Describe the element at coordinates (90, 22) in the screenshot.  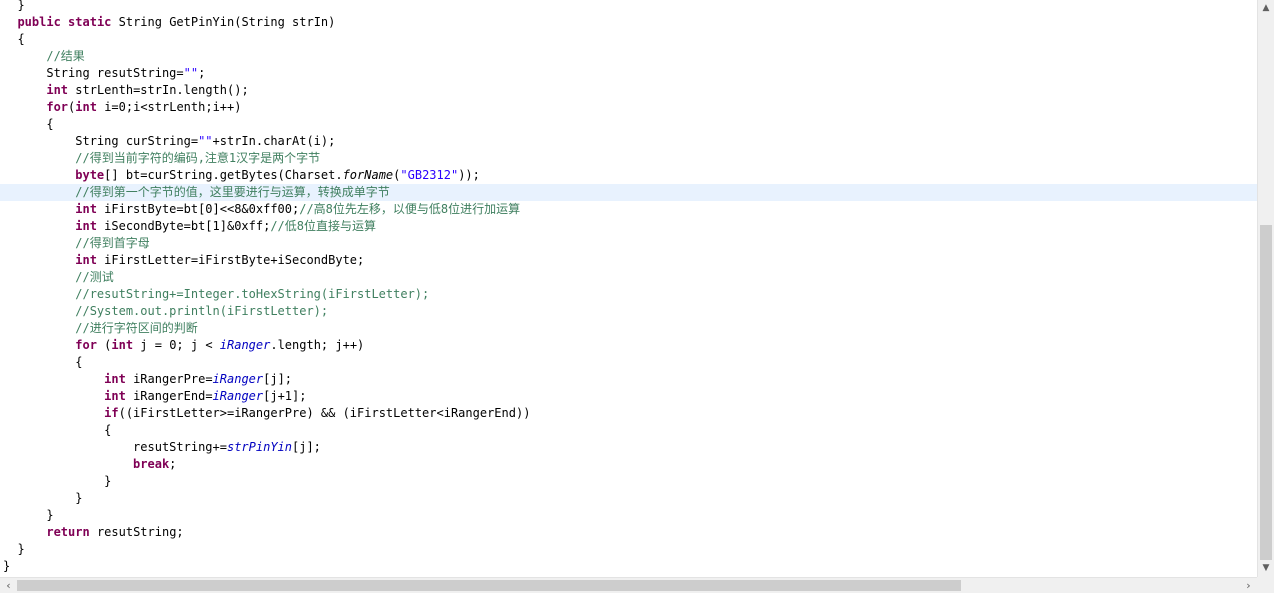
I see `code-keyword: static` at that location.